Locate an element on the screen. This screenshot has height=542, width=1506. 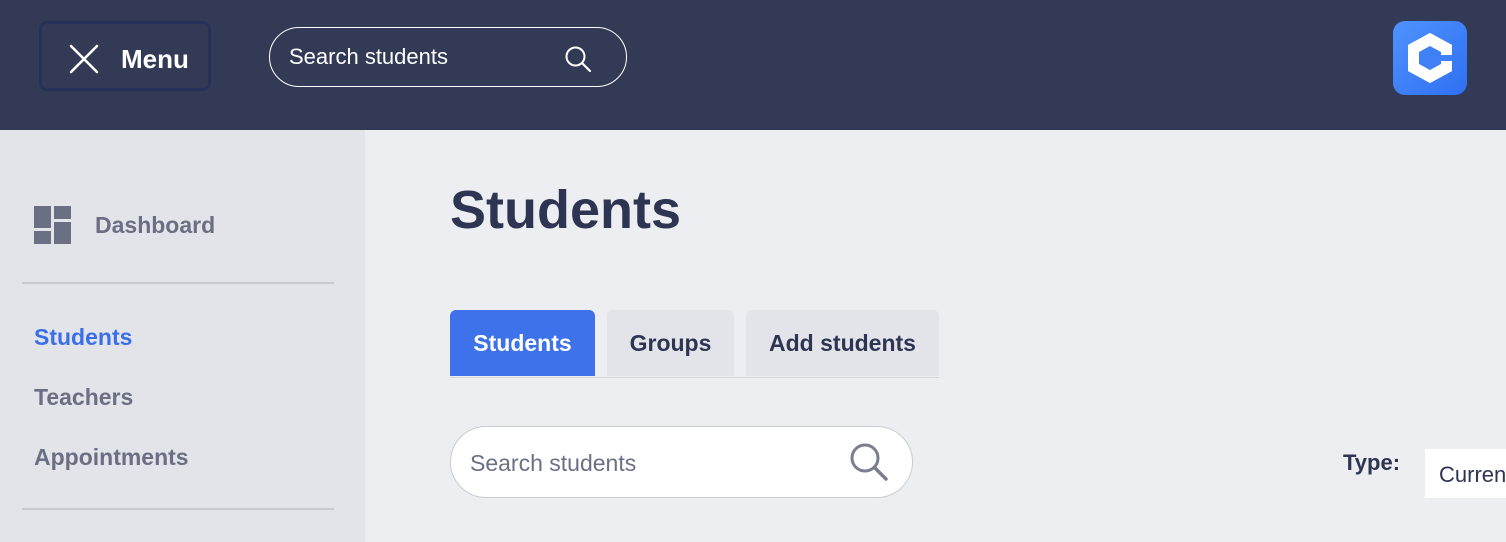
tab-groups: Groups is located at coordinates (670, 343).